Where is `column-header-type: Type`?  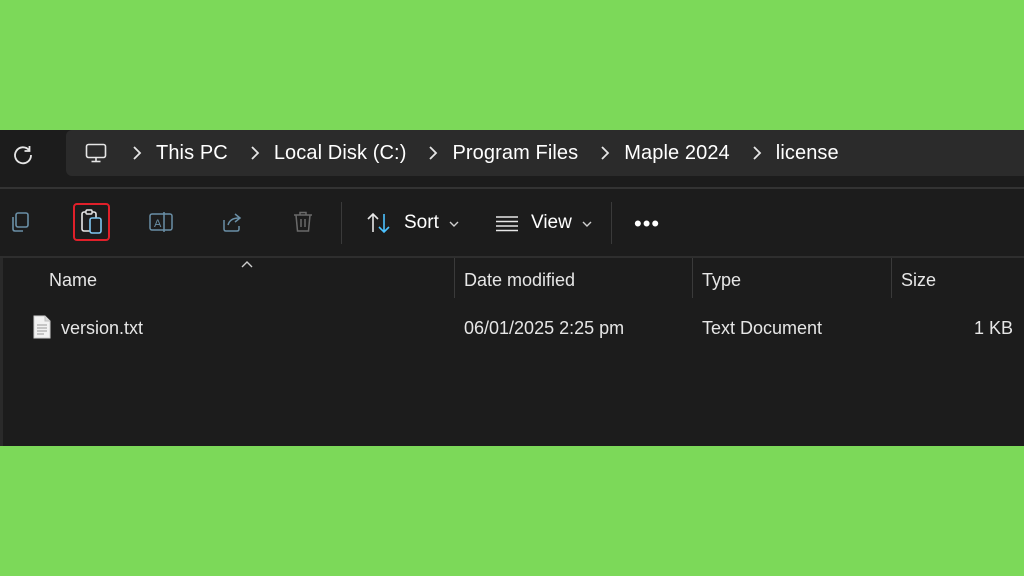 column-header-type: Type is located at coordinates (721, 280).